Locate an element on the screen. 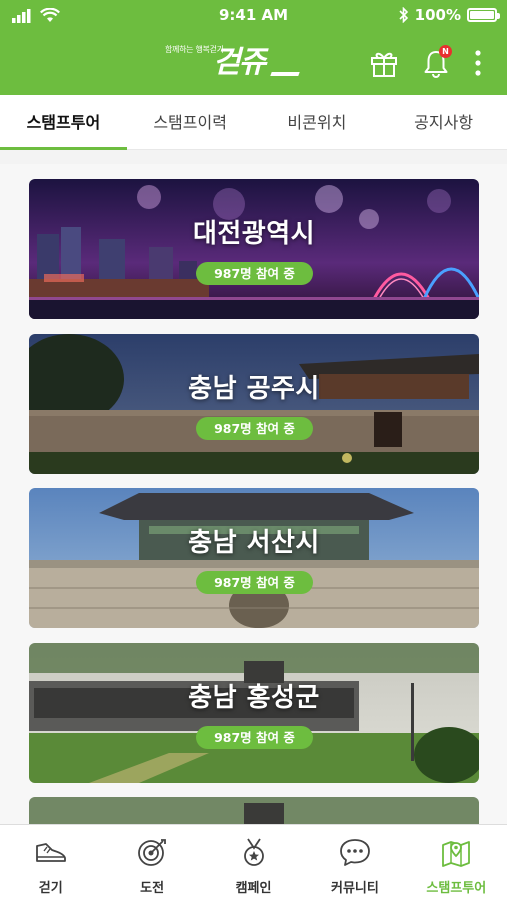  app-header: 9:41 AM 100% 함께하는 행복걷기 걷쥬 N is located at coordinates (253, 47).